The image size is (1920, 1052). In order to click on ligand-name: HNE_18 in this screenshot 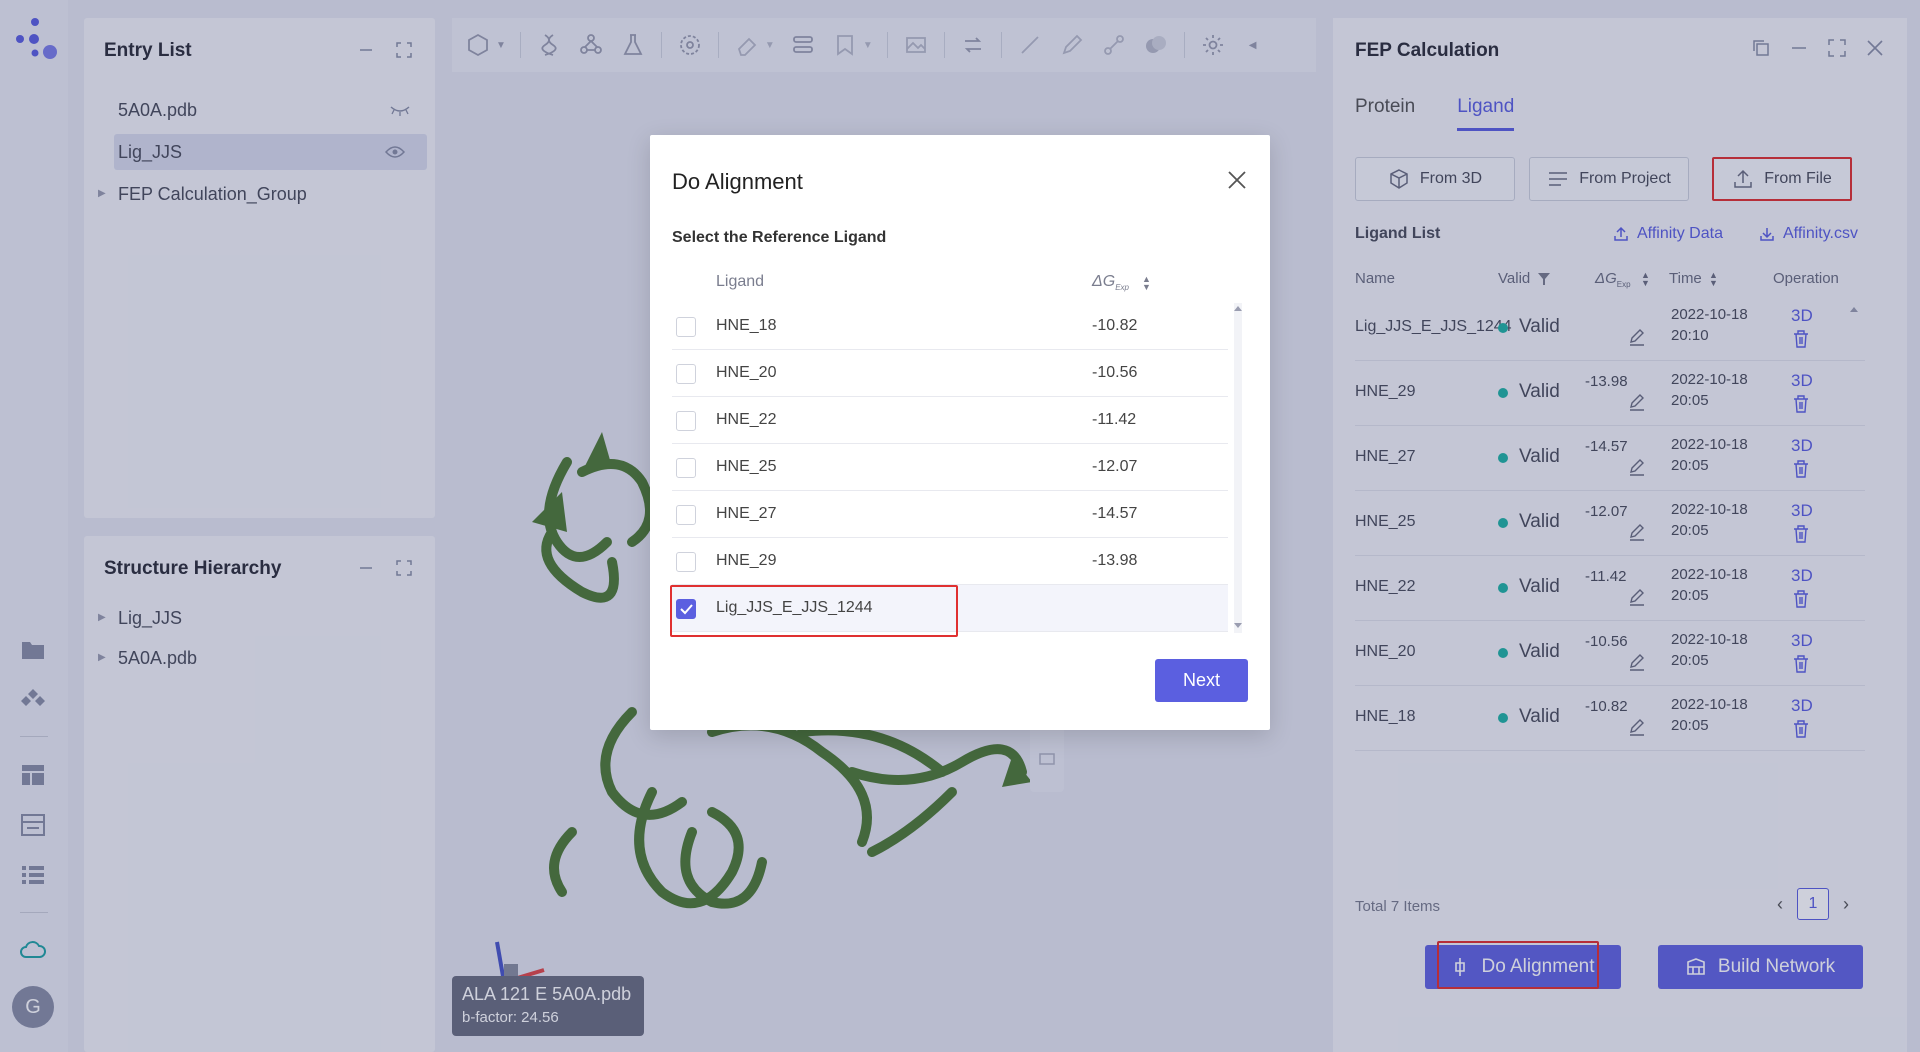, I will do `click(746, 325)`.